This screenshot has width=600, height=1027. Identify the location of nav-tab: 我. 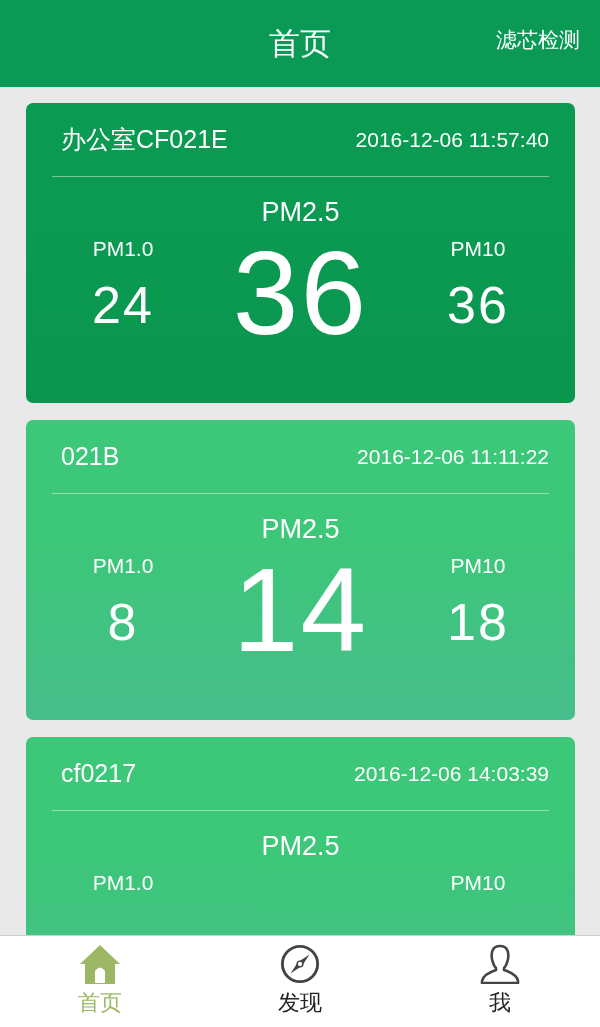
(500, 981).